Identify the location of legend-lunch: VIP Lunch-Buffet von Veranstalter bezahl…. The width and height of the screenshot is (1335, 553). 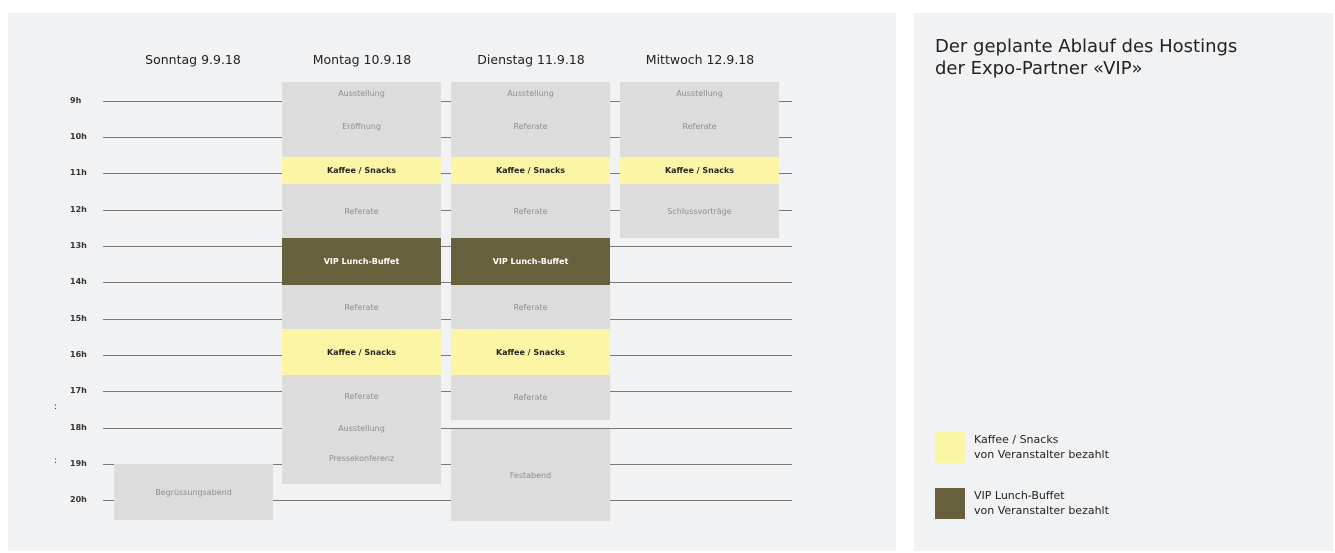
(1041, 503).